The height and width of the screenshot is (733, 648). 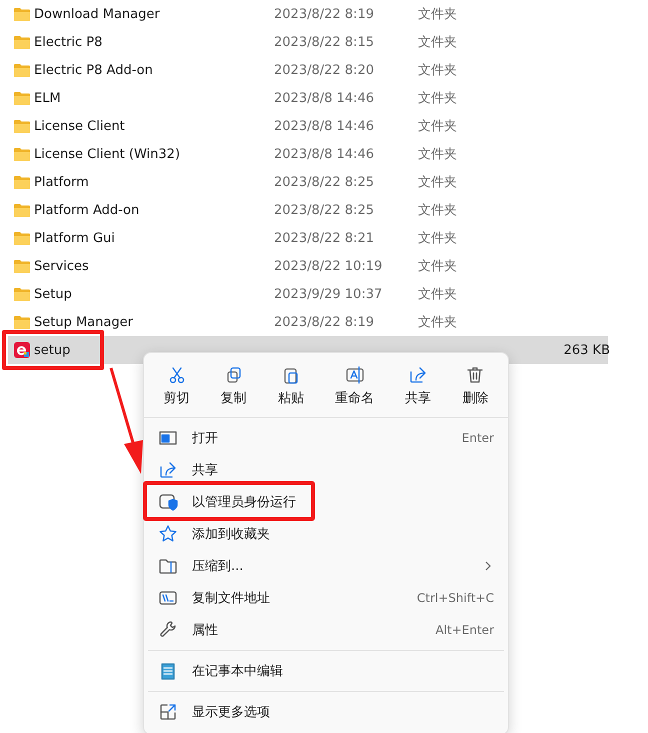 I want to click on toolbar-button: 重命名, so click(x=354, y=386).